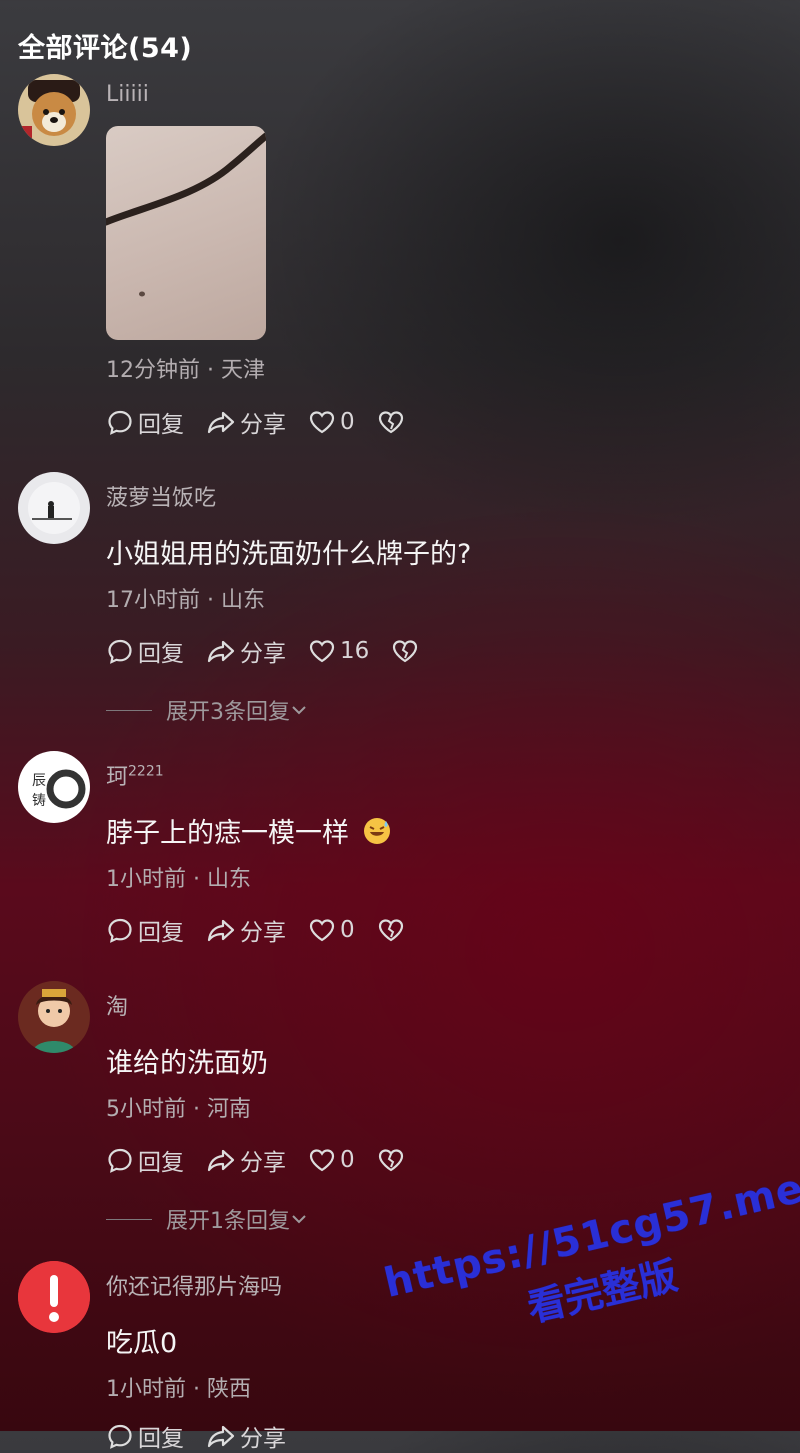  I want to click on comment-author: 珂2221, so click(135, 775).